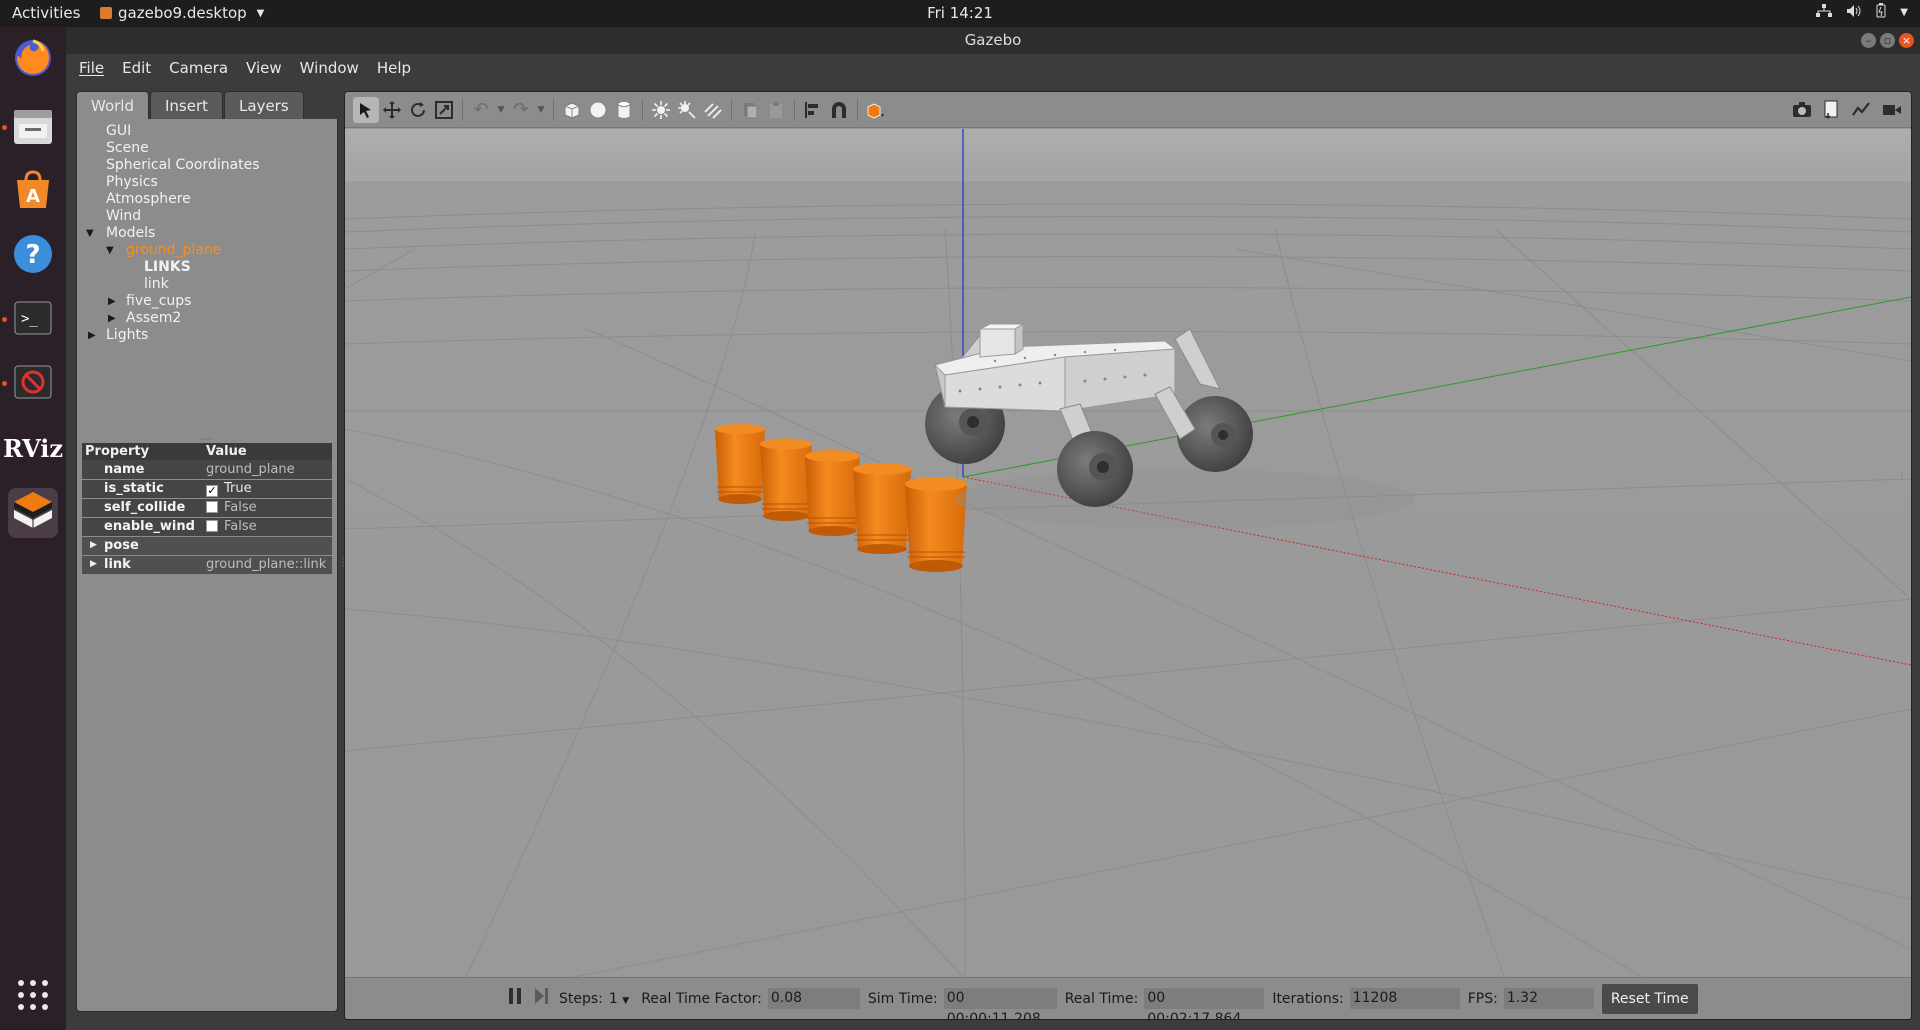  Describe the element at coordinates (572, 110) in the screenshot. I see `box-shape-icon` at that location.